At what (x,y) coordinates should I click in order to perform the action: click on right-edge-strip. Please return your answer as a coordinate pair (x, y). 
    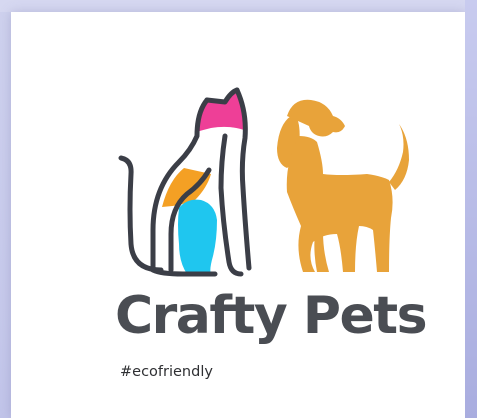
    Looking at the image, I should click on (471, 209).